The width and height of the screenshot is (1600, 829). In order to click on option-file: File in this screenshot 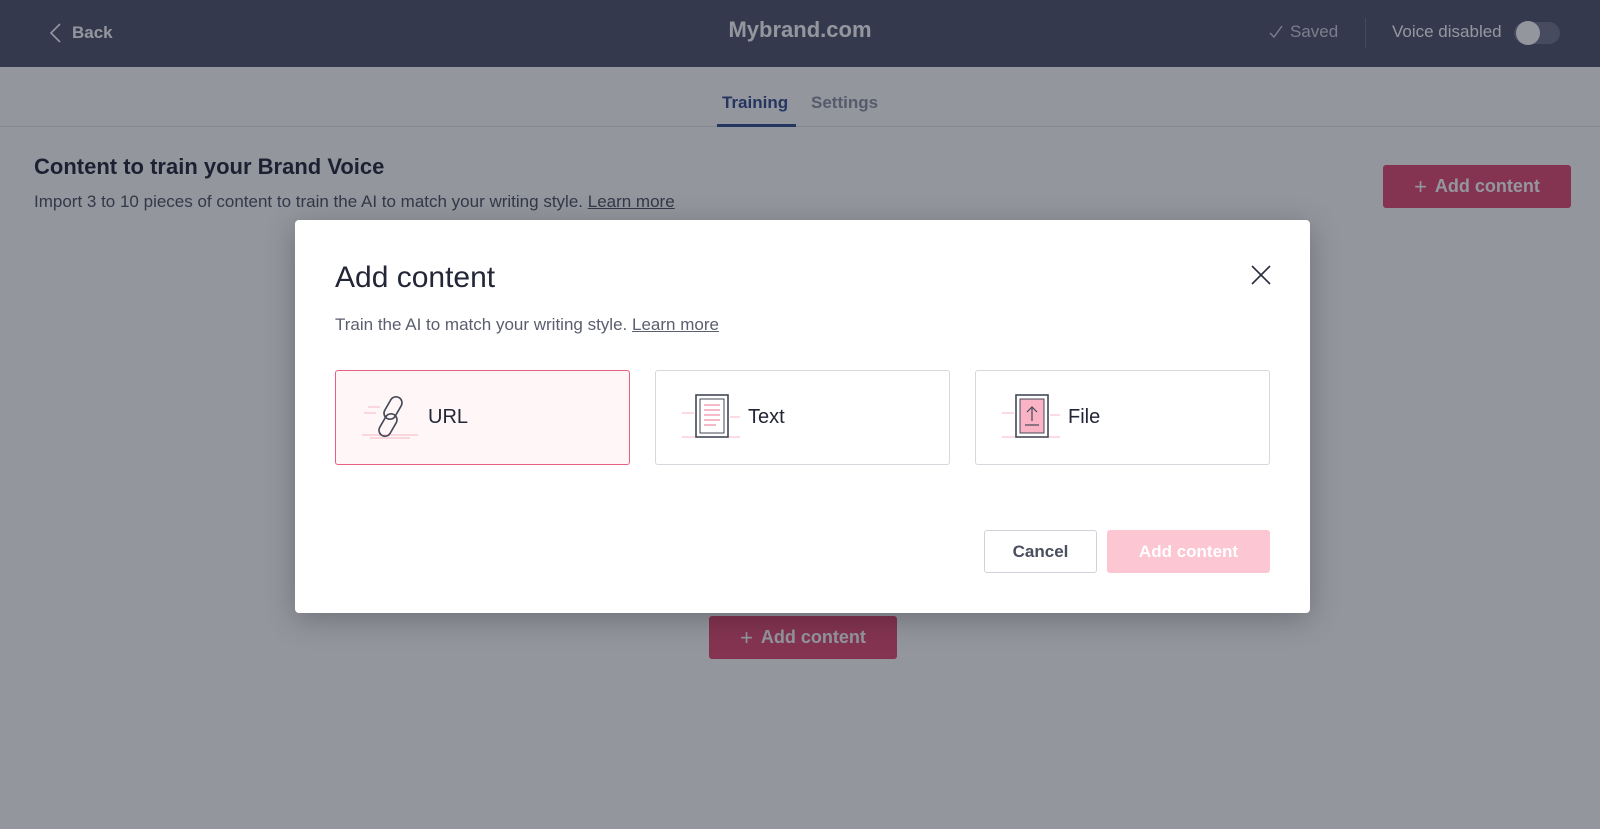, I will do `click(1122, 417)`.